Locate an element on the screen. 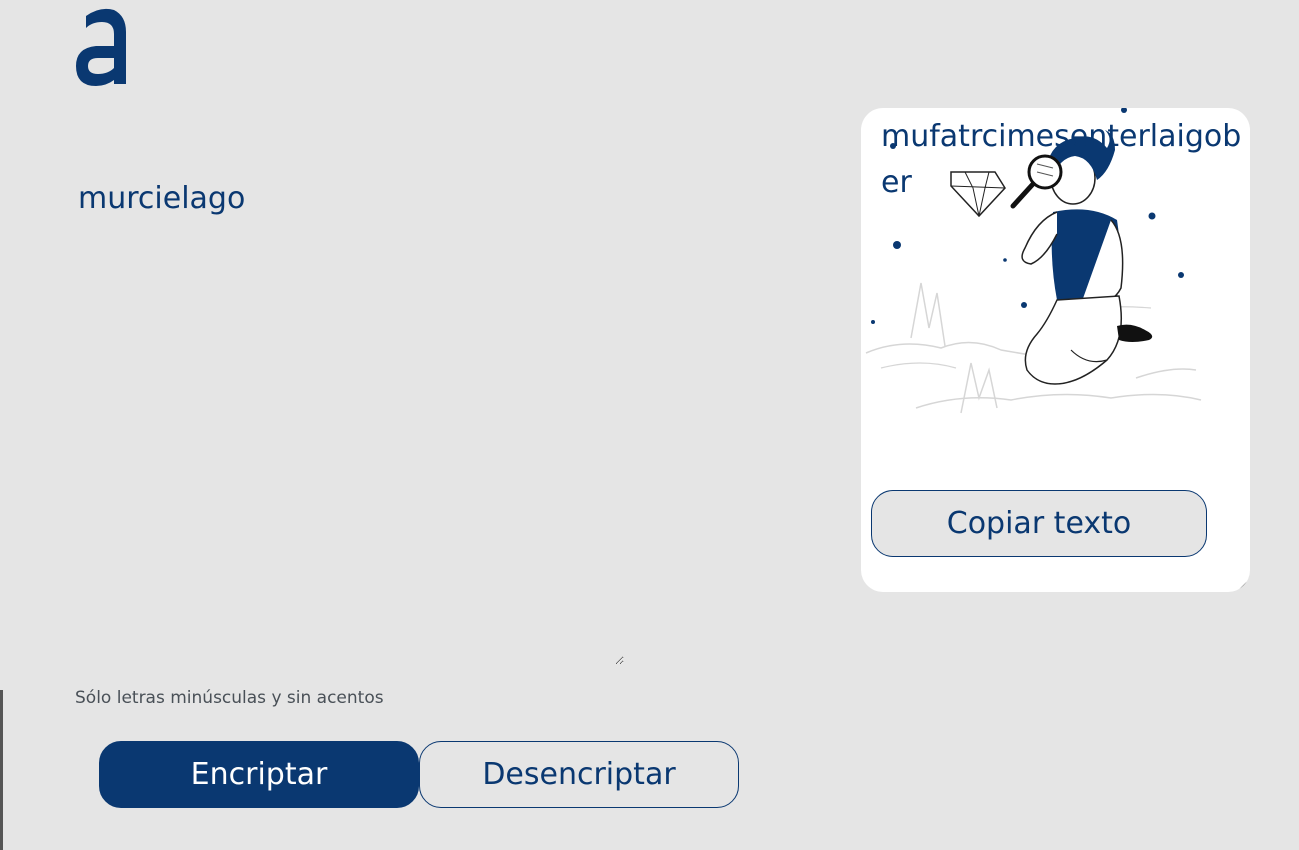 Image resolution: width=1299 pixels, height=850 pixels. window-edge is located at coordinates (1, 770).